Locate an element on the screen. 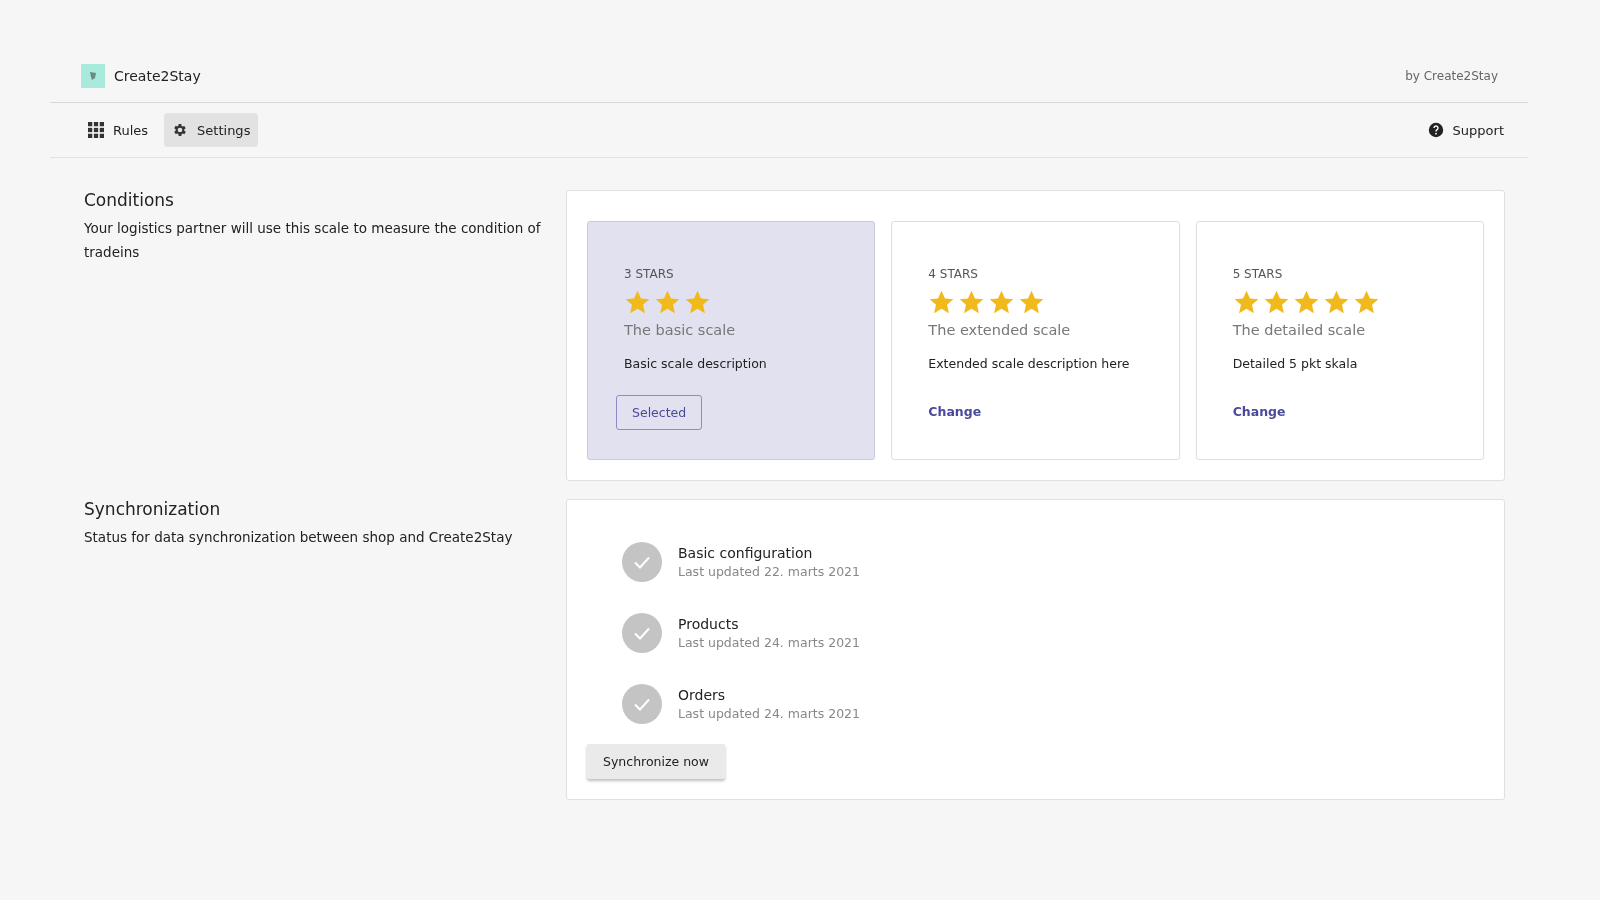  section-title: Synchronization is located at coordinates (153, 509).